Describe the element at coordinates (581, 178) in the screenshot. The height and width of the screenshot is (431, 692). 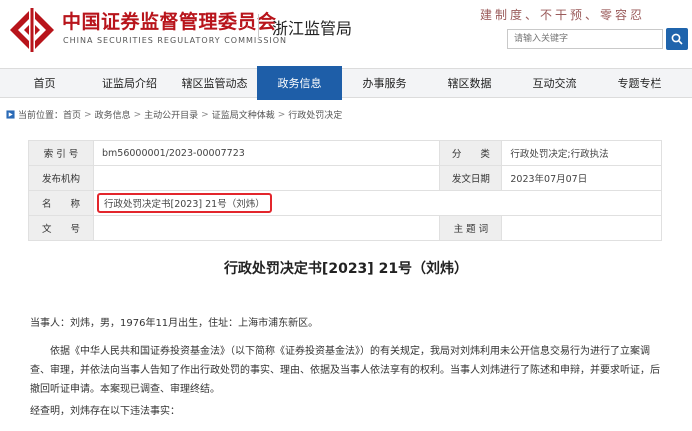
I see `date-value: 2023年07月07日` at that location.